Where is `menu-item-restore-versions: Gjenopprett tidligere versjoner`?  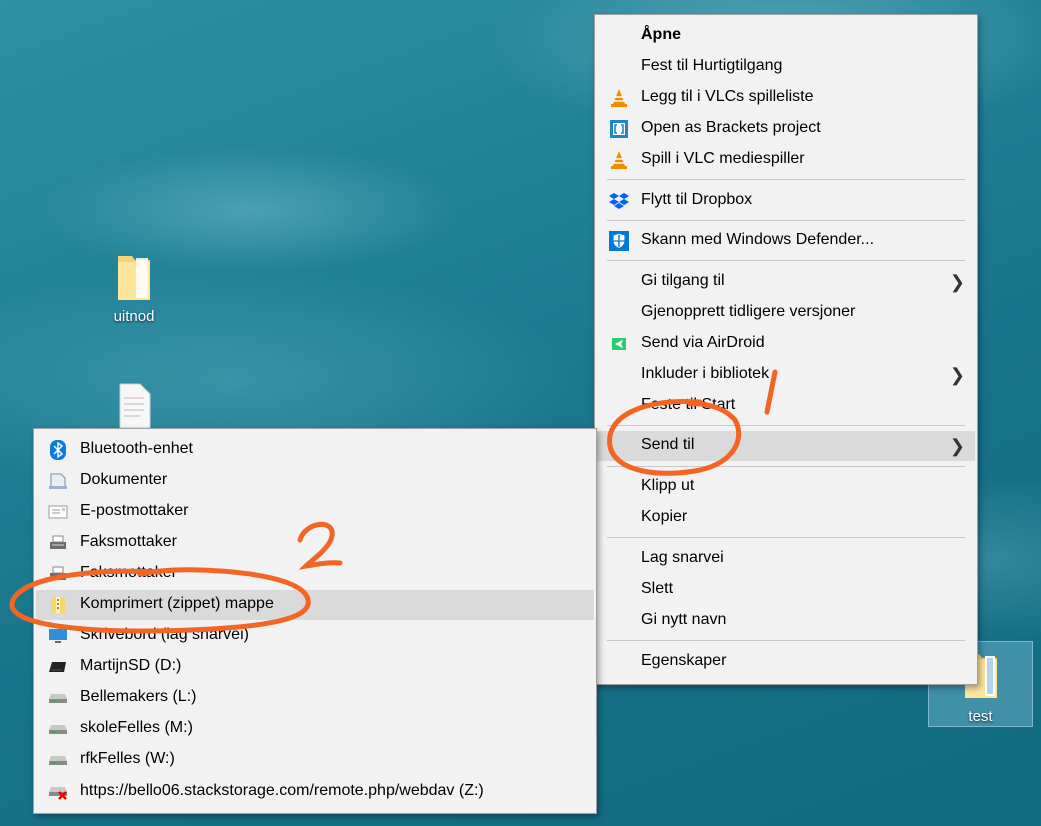 menu-item-restore-versions: Gjenopprett tidligere versjoner is located at coordinates (786, 313).